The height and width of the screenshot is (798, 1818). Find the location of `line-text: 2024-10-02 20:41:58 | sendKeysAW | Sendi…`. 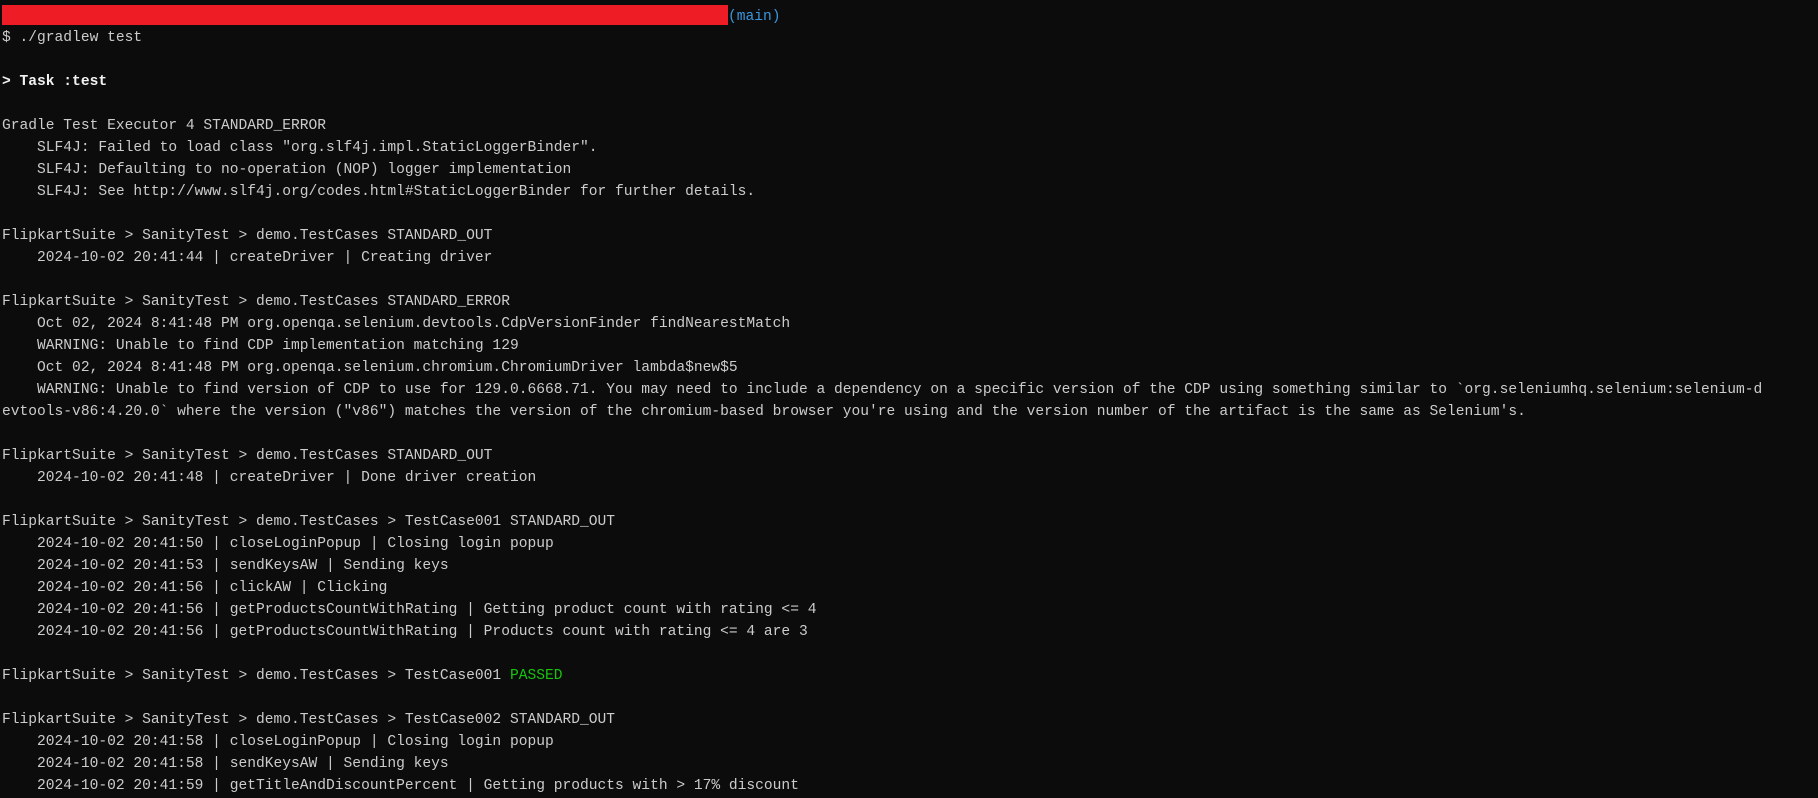

line-text: 2024-10-02 20:41:58 | sendKeysAW | Sendi… is located at coordinates (225, 764).